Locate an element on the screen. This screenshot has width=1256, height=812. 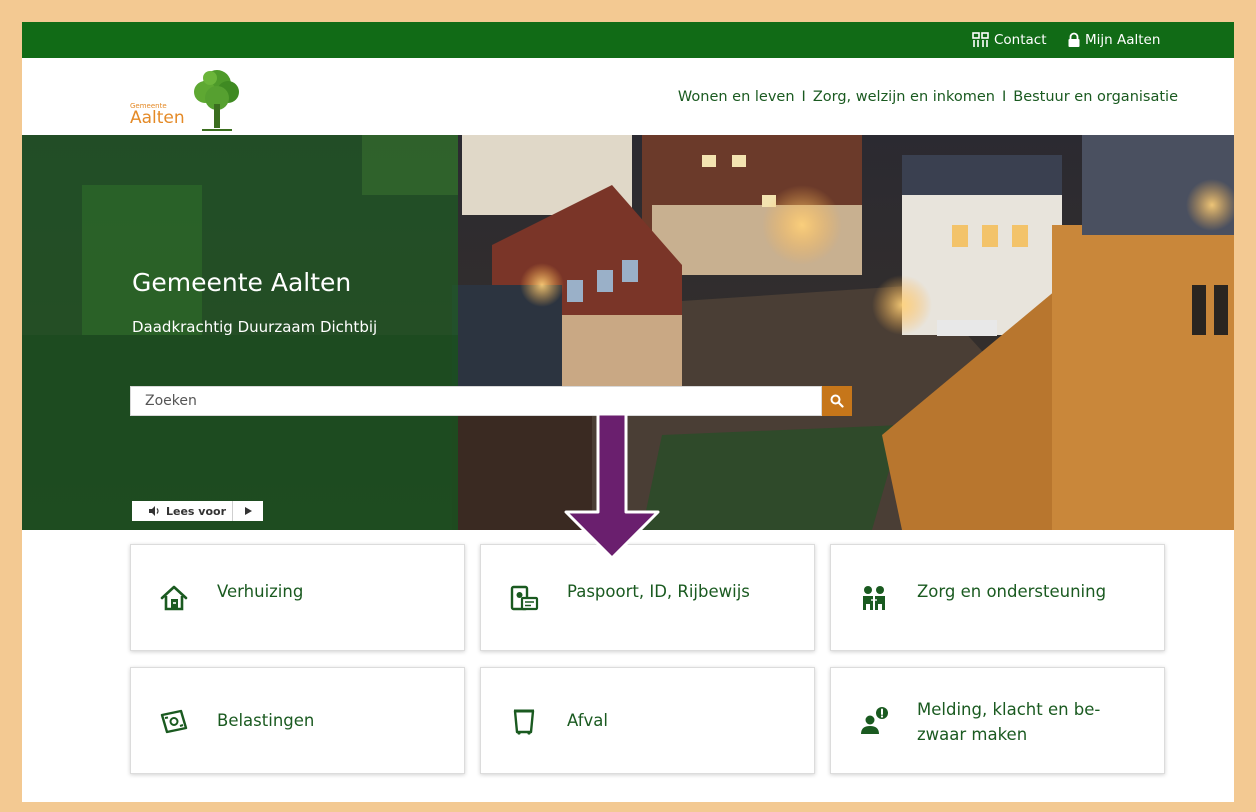
mijn-aalten-link: Mijn Aalten is located at coordinates (1113, 40).